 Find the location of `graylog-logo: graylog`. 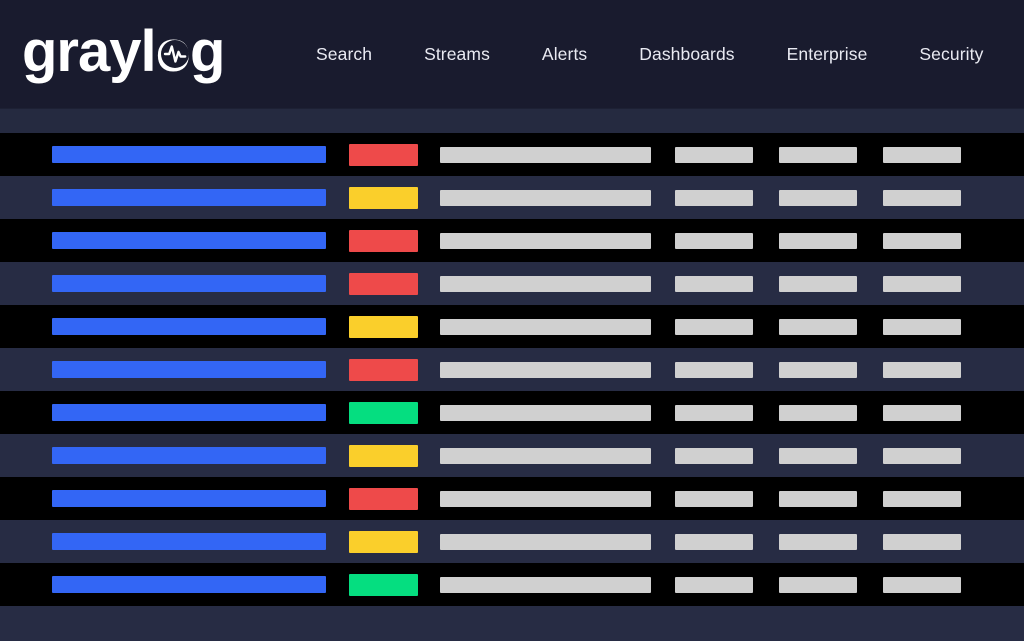

graylog-logo: graylog is located at coordinates (130, 54).